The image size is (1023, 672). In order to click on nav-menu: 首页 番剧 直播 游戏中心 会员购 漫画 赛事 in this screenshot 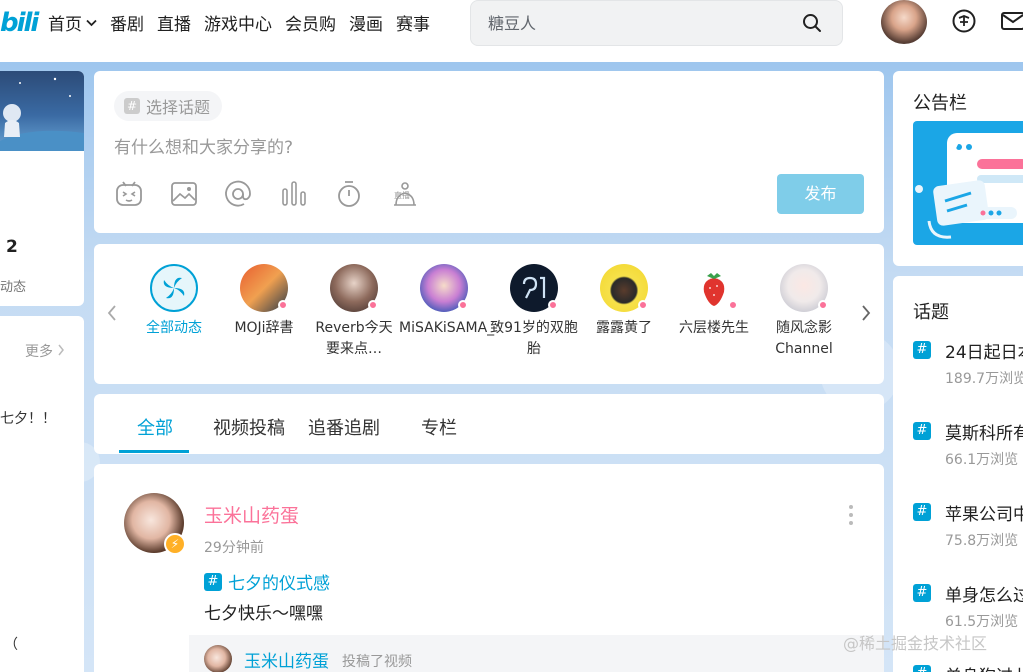, I will do `click(245, 22)`.